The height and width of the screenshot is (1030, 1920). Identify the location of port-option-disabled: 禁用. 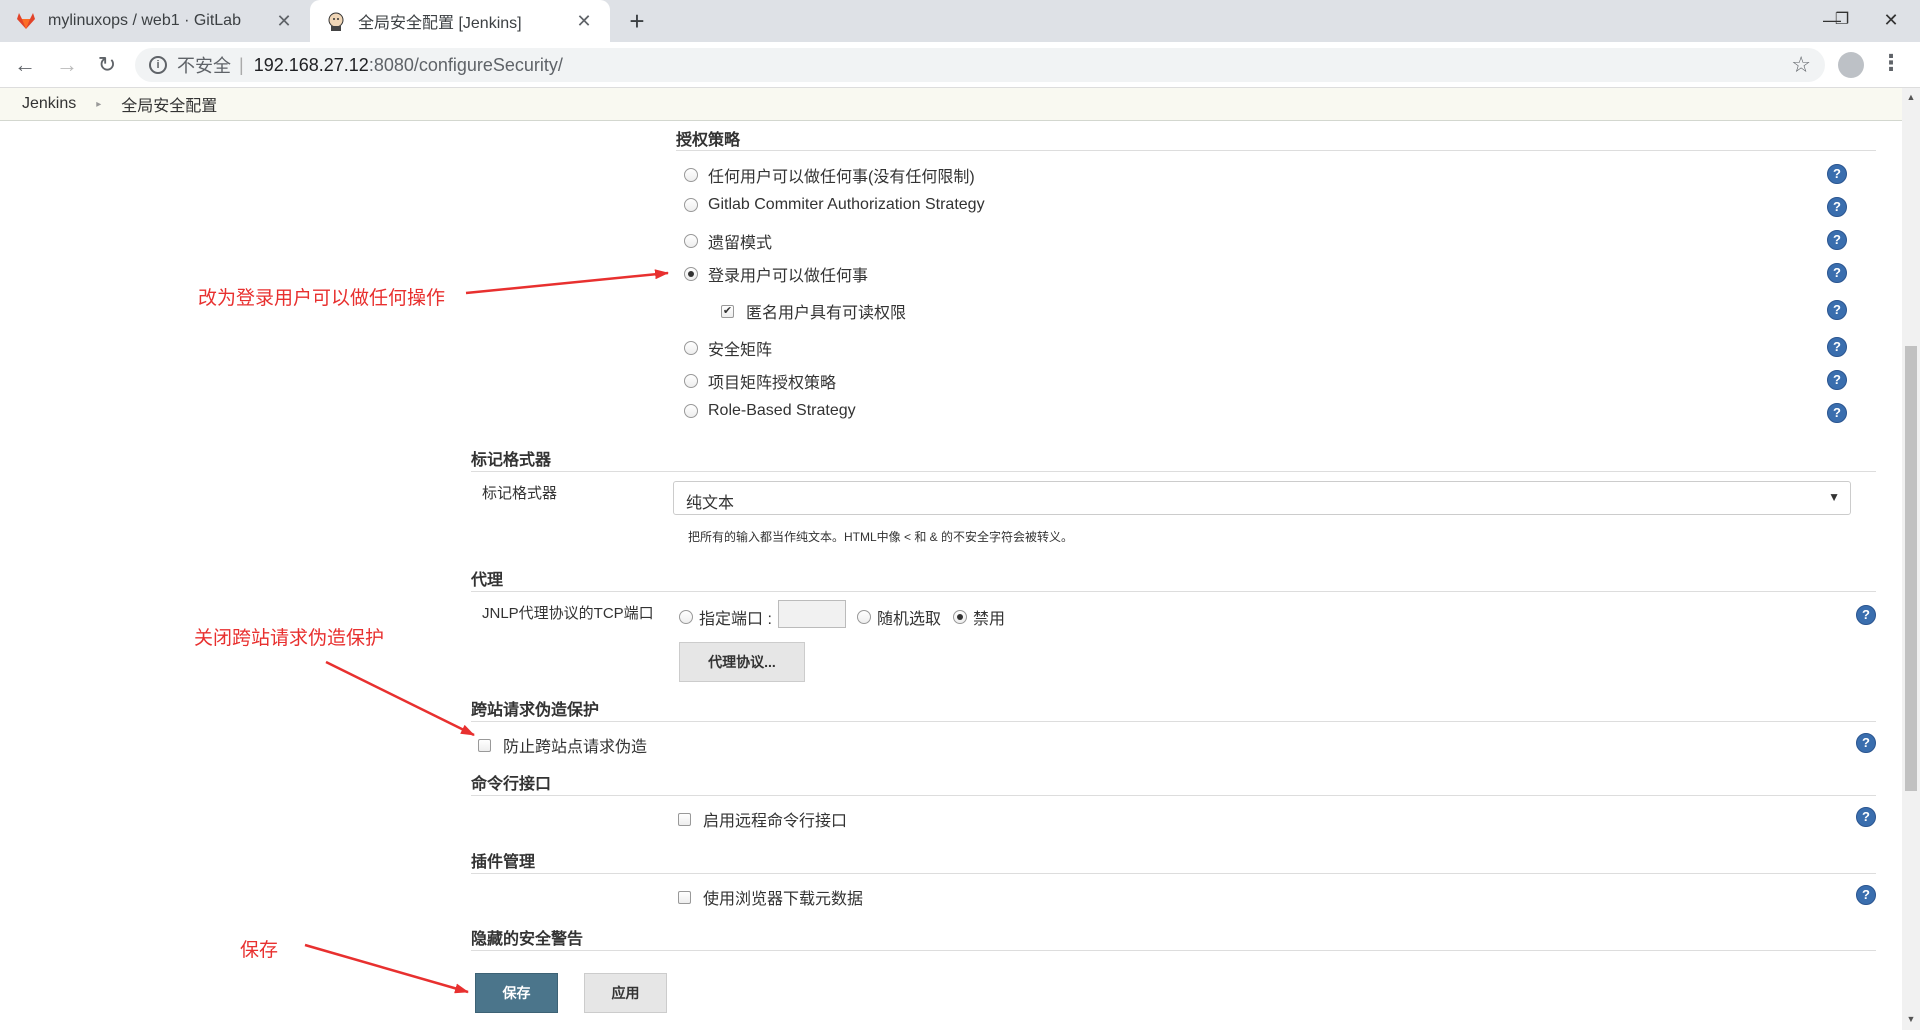
(979, 617).